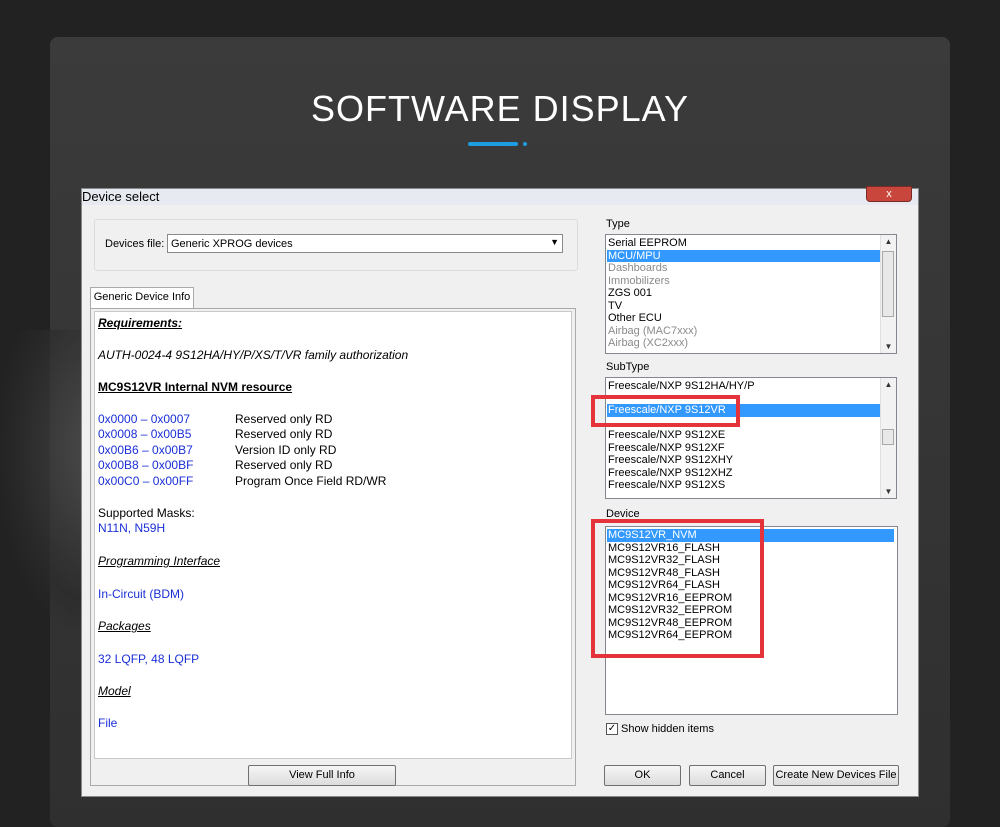 Image resolution: width=1000 pixels, height=827 pixels. I want to click on checkmark-icon: ✓, so click(612, 728).